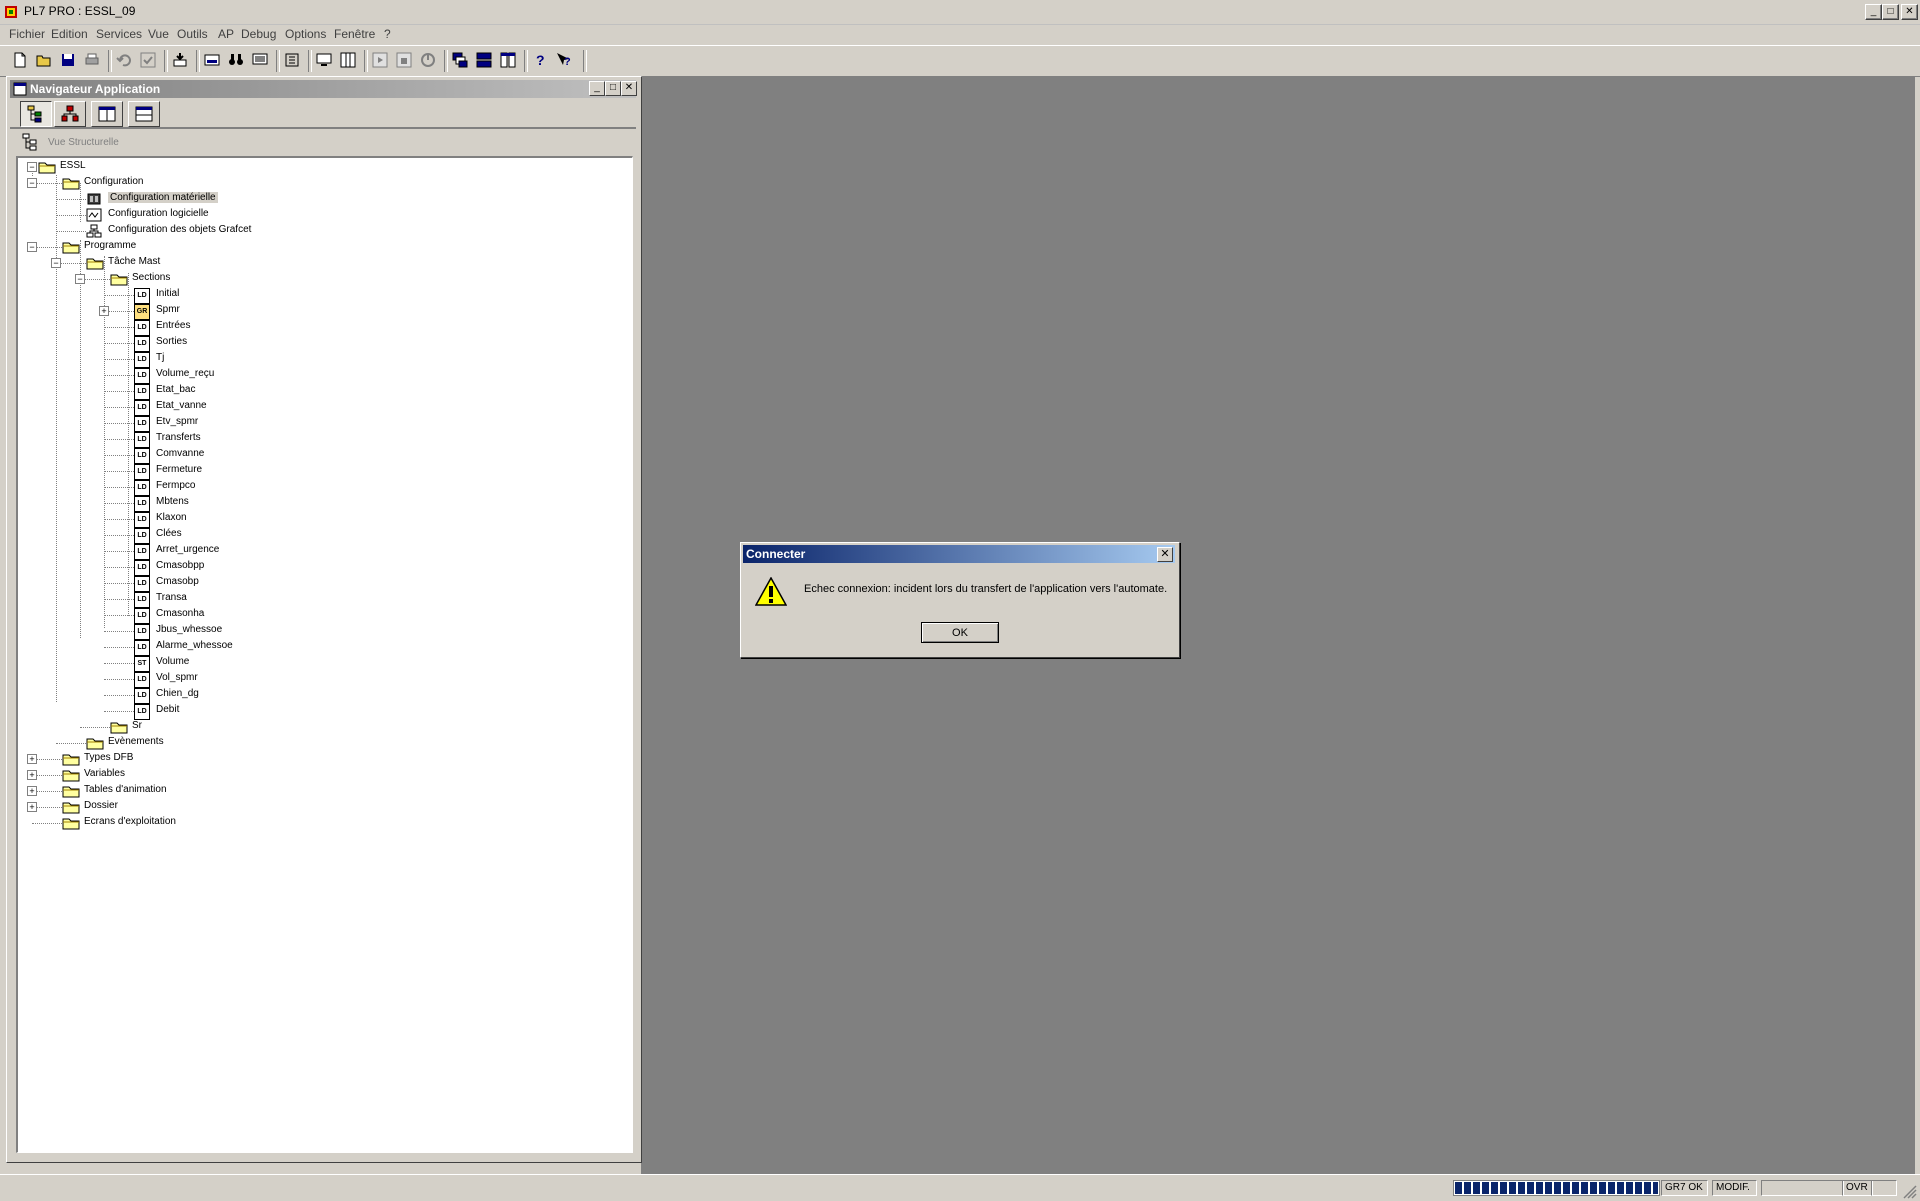 The height and width of the screenshot is (1201, 1920). Describe the element at coordinates (171, 517) in the screenshot. I see `tree-node-section: Klaxon` at that location.